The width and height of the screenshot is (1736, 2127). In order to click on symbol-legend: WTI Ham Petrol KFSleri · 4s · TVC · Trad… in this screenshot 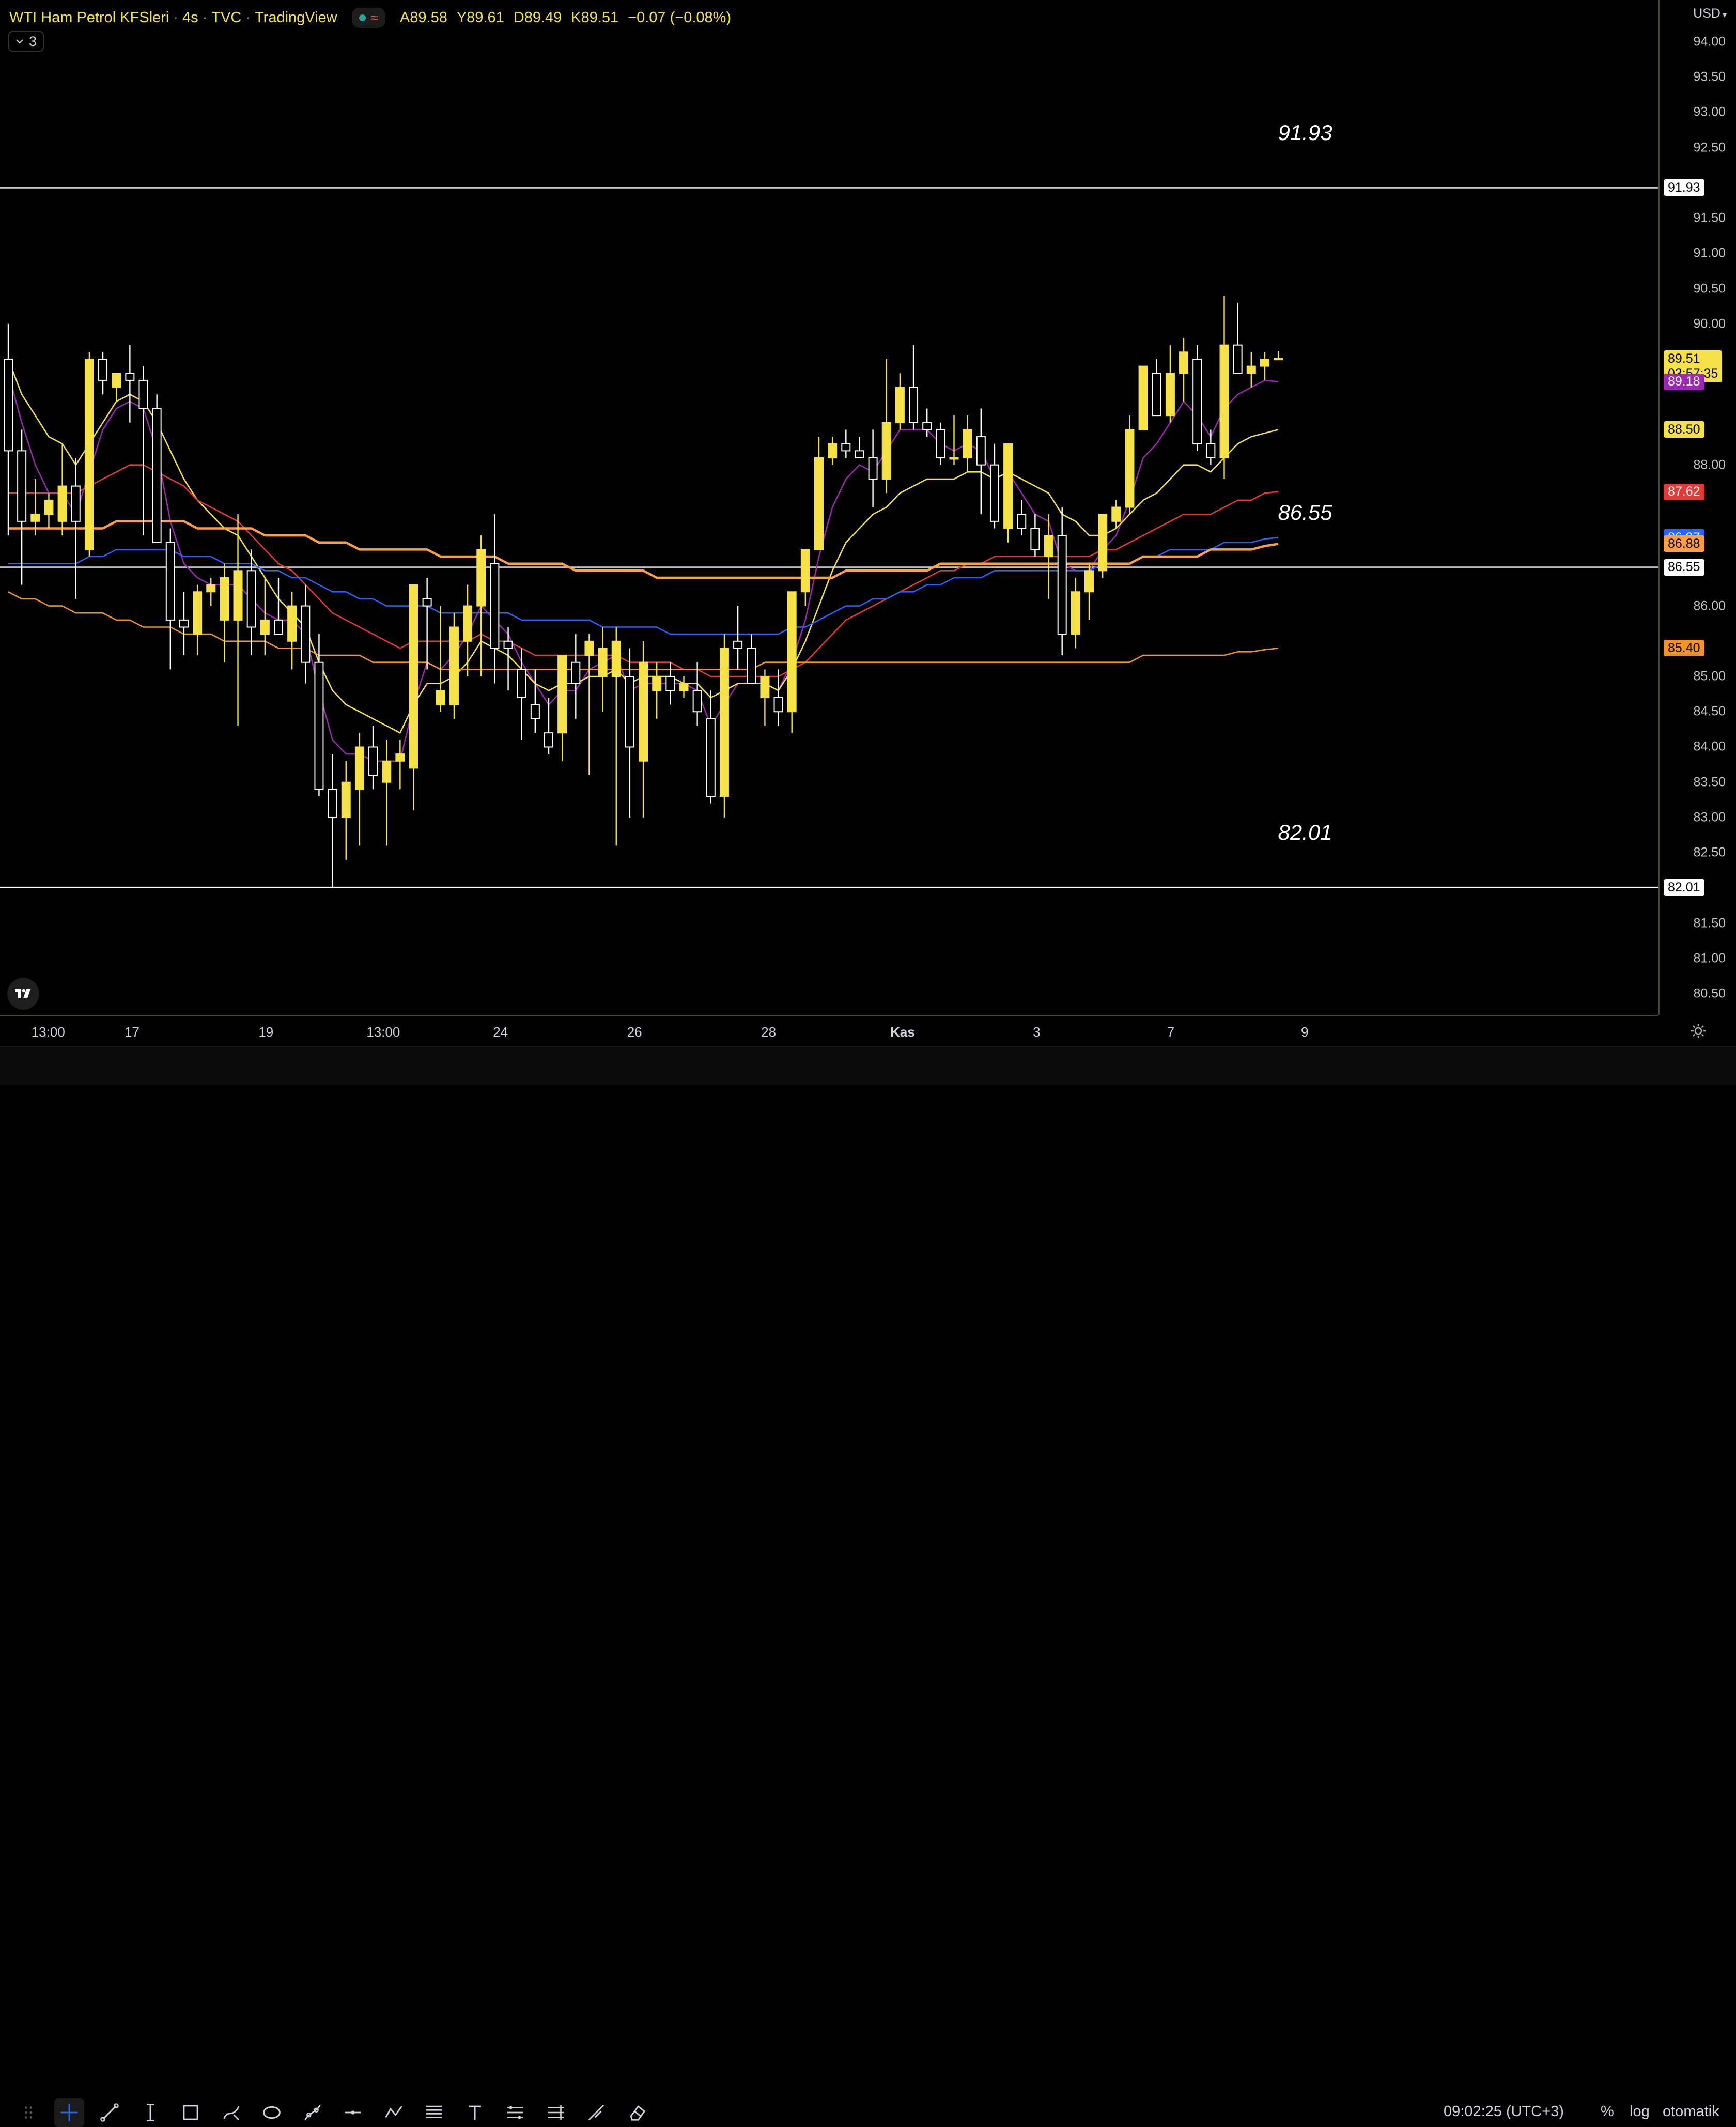, I will do `click(370, 17)`.